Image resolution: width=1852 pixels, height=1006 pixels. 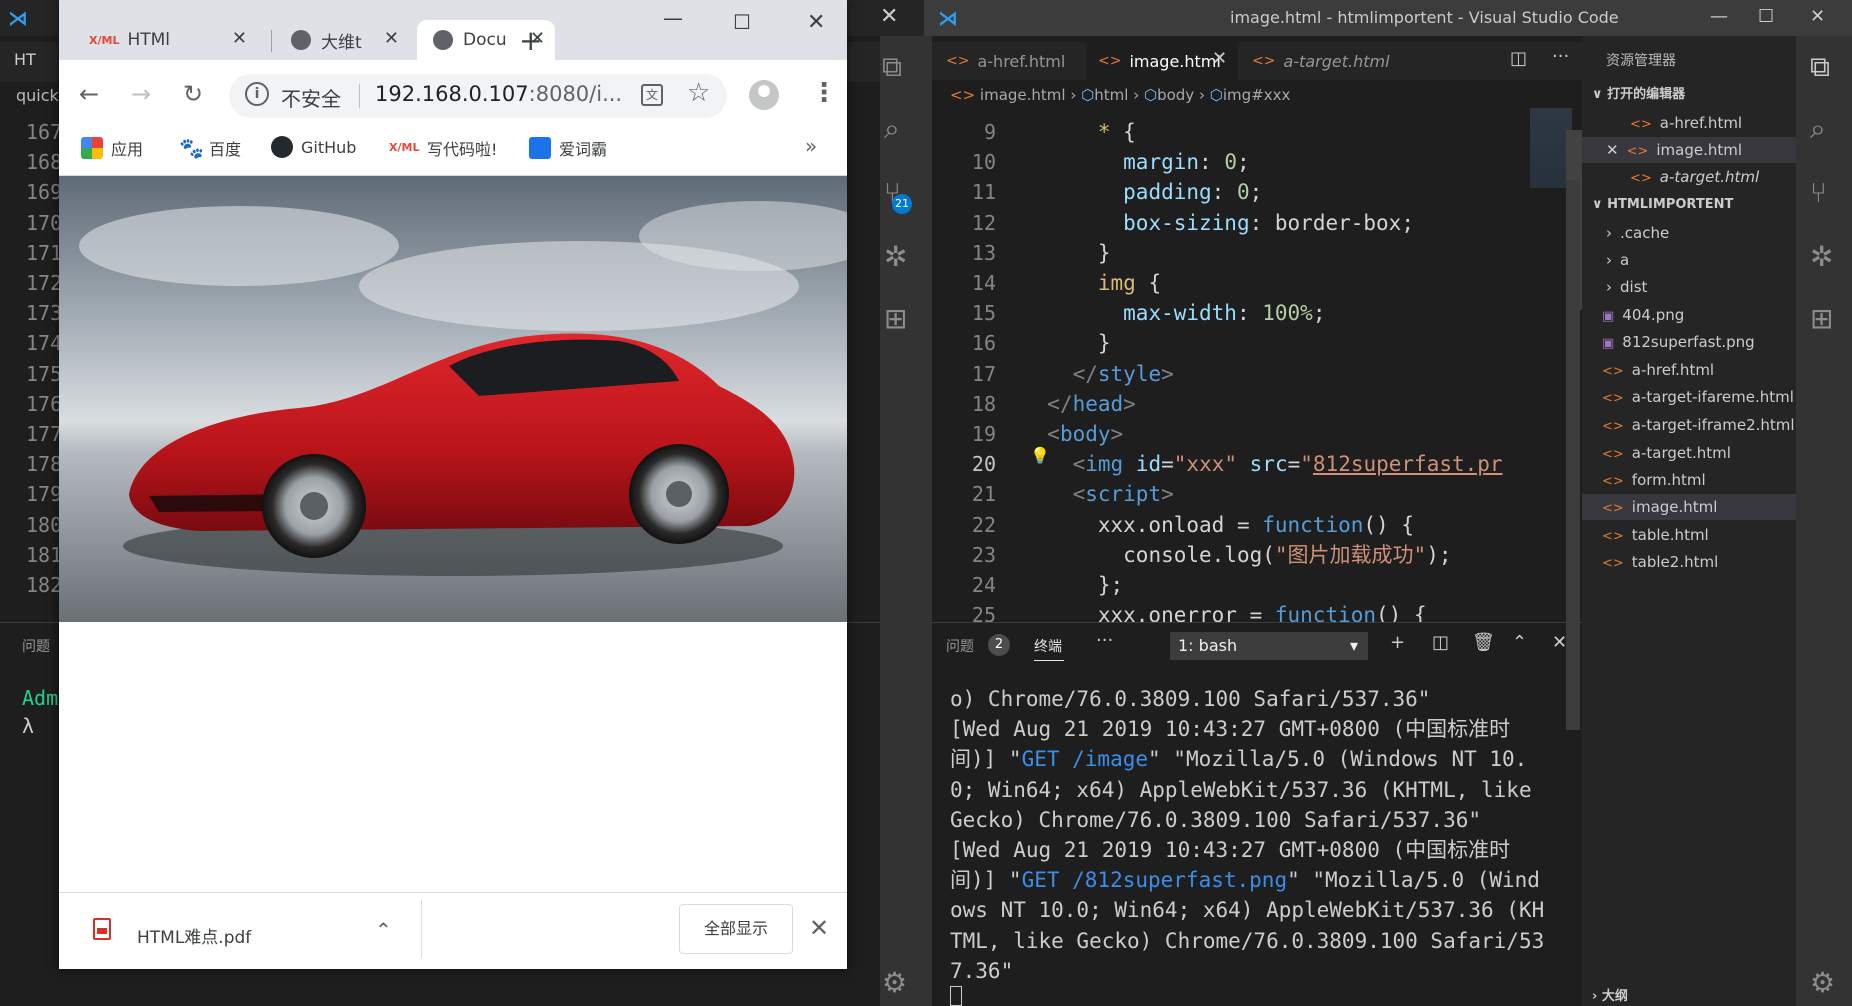 What do you see at coordinates (311, 97) in the screenshot?
I see `security-status: 不安全` at bounding box center [311, 97].